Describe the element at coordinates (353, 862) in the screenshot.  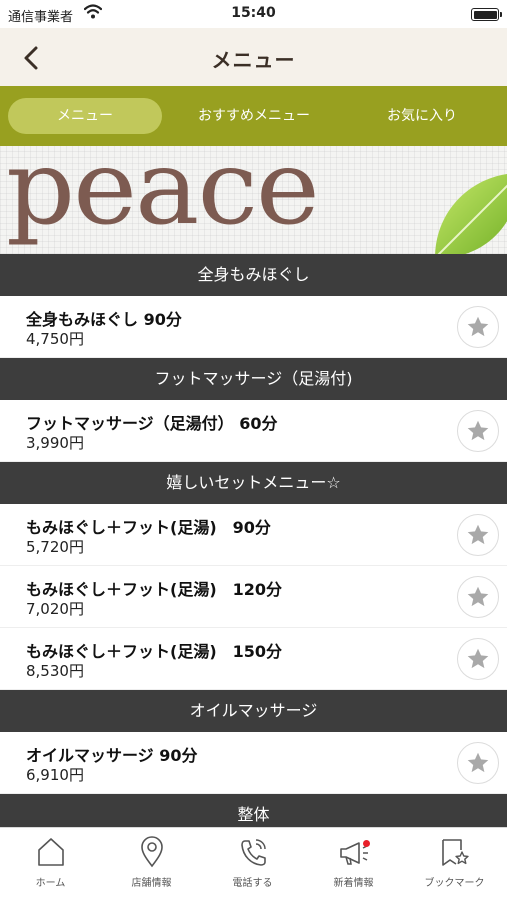
I see `tab-bar-news: 新着情報` at that location.